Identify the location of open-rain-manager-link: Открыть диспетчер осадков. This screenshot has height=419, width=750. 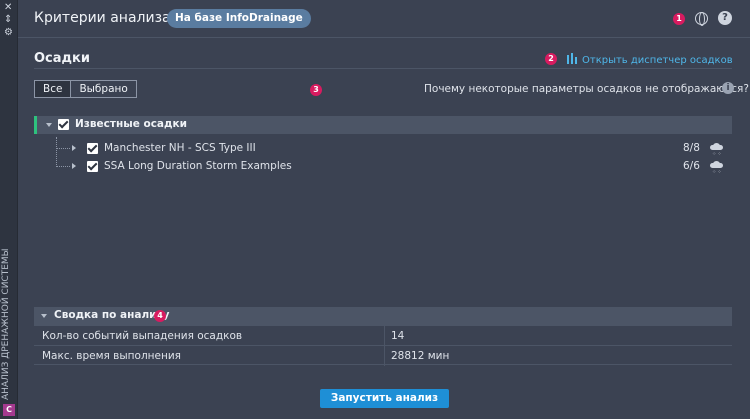
(650, 59).